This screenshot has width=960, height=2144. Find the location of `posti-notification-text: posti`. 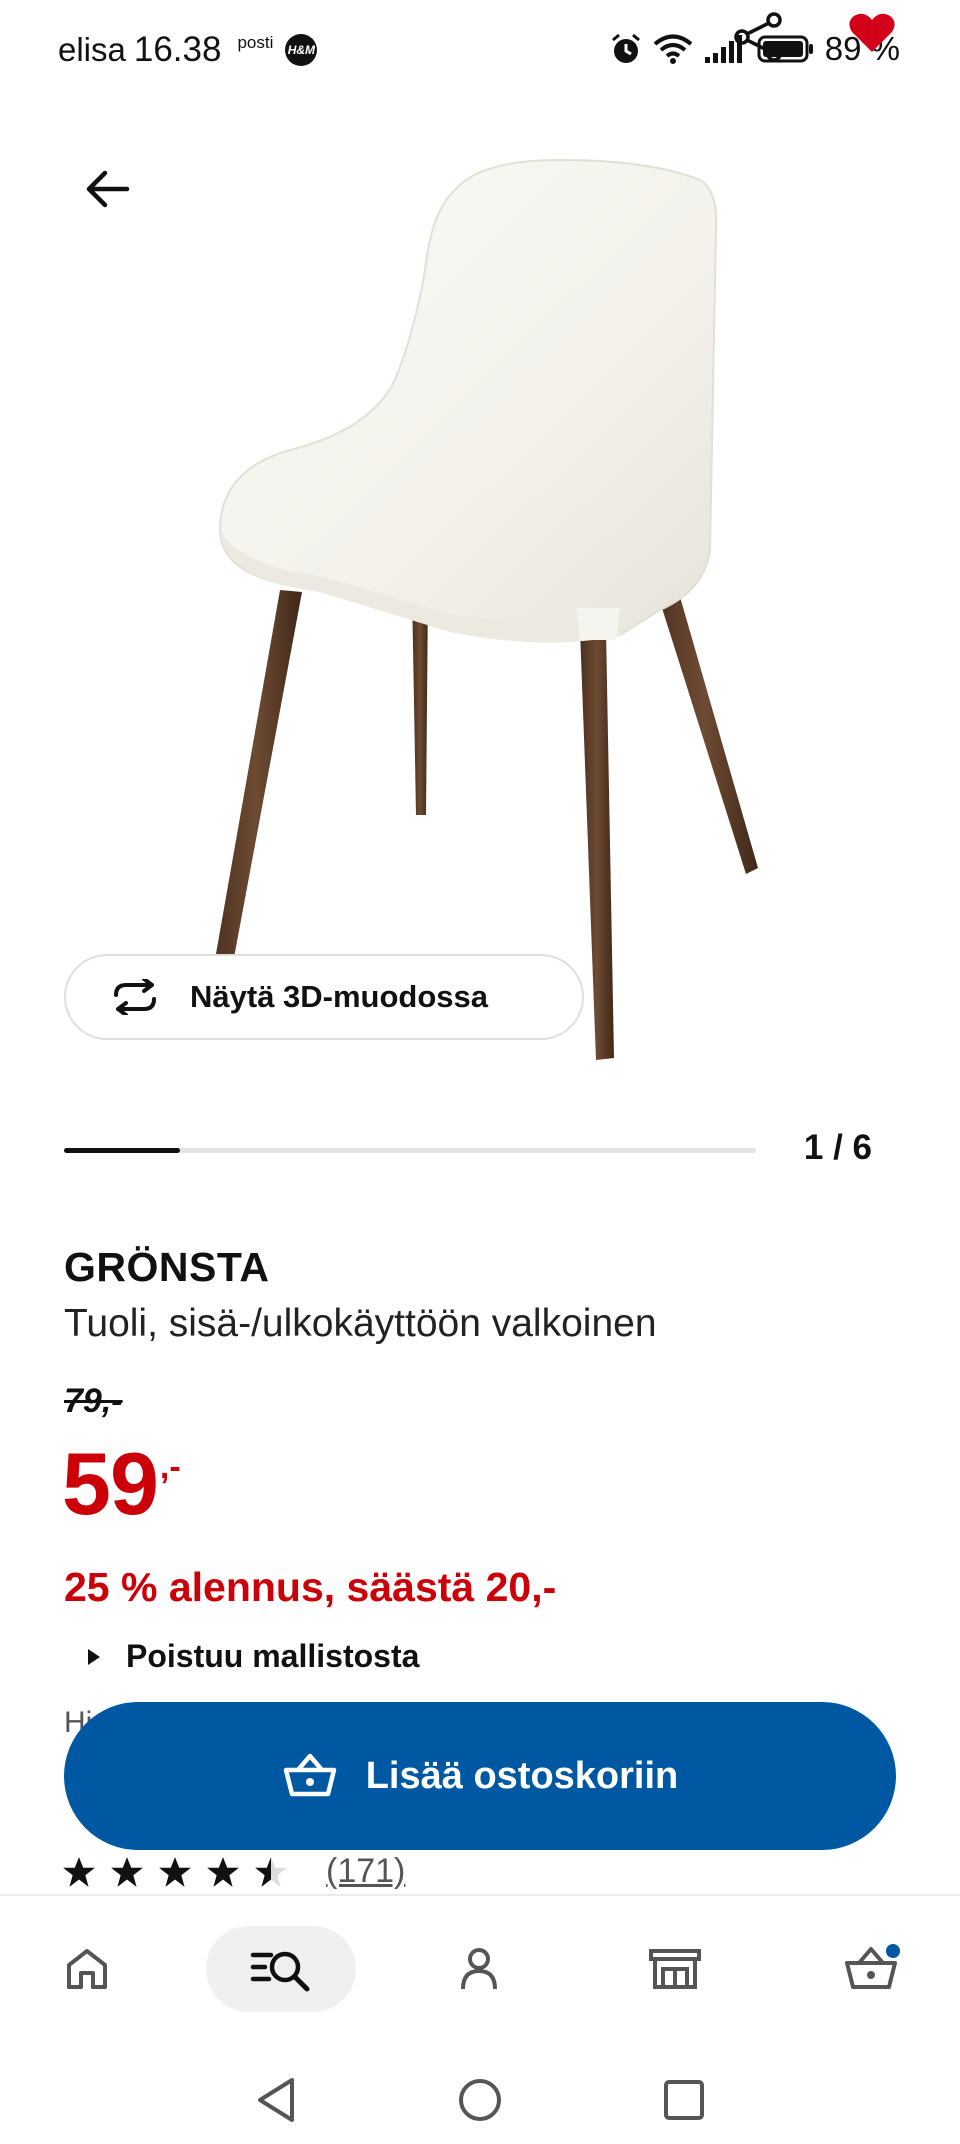

posti-notification-text: posti is located at coordinates (255, 42).